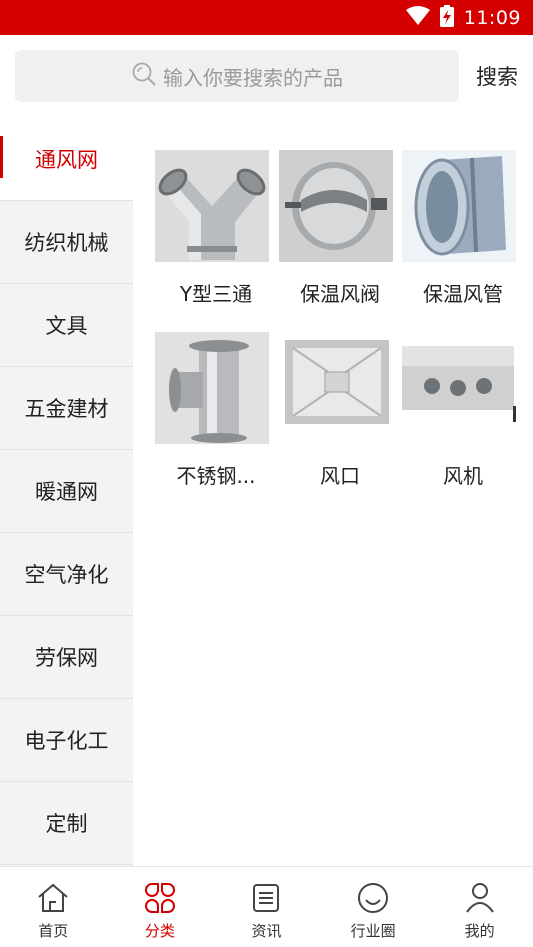 The width and height of the screenshot is (533, 947). Describe the element at coordinates (212, 206) in the screenshot. I see `y-tee-duct-image` at that location.